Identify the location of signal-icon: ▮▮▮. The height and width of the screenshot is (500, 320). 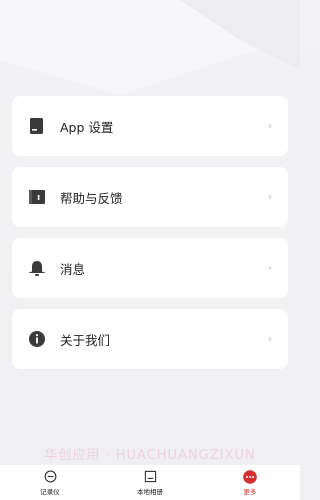
(12, 10).